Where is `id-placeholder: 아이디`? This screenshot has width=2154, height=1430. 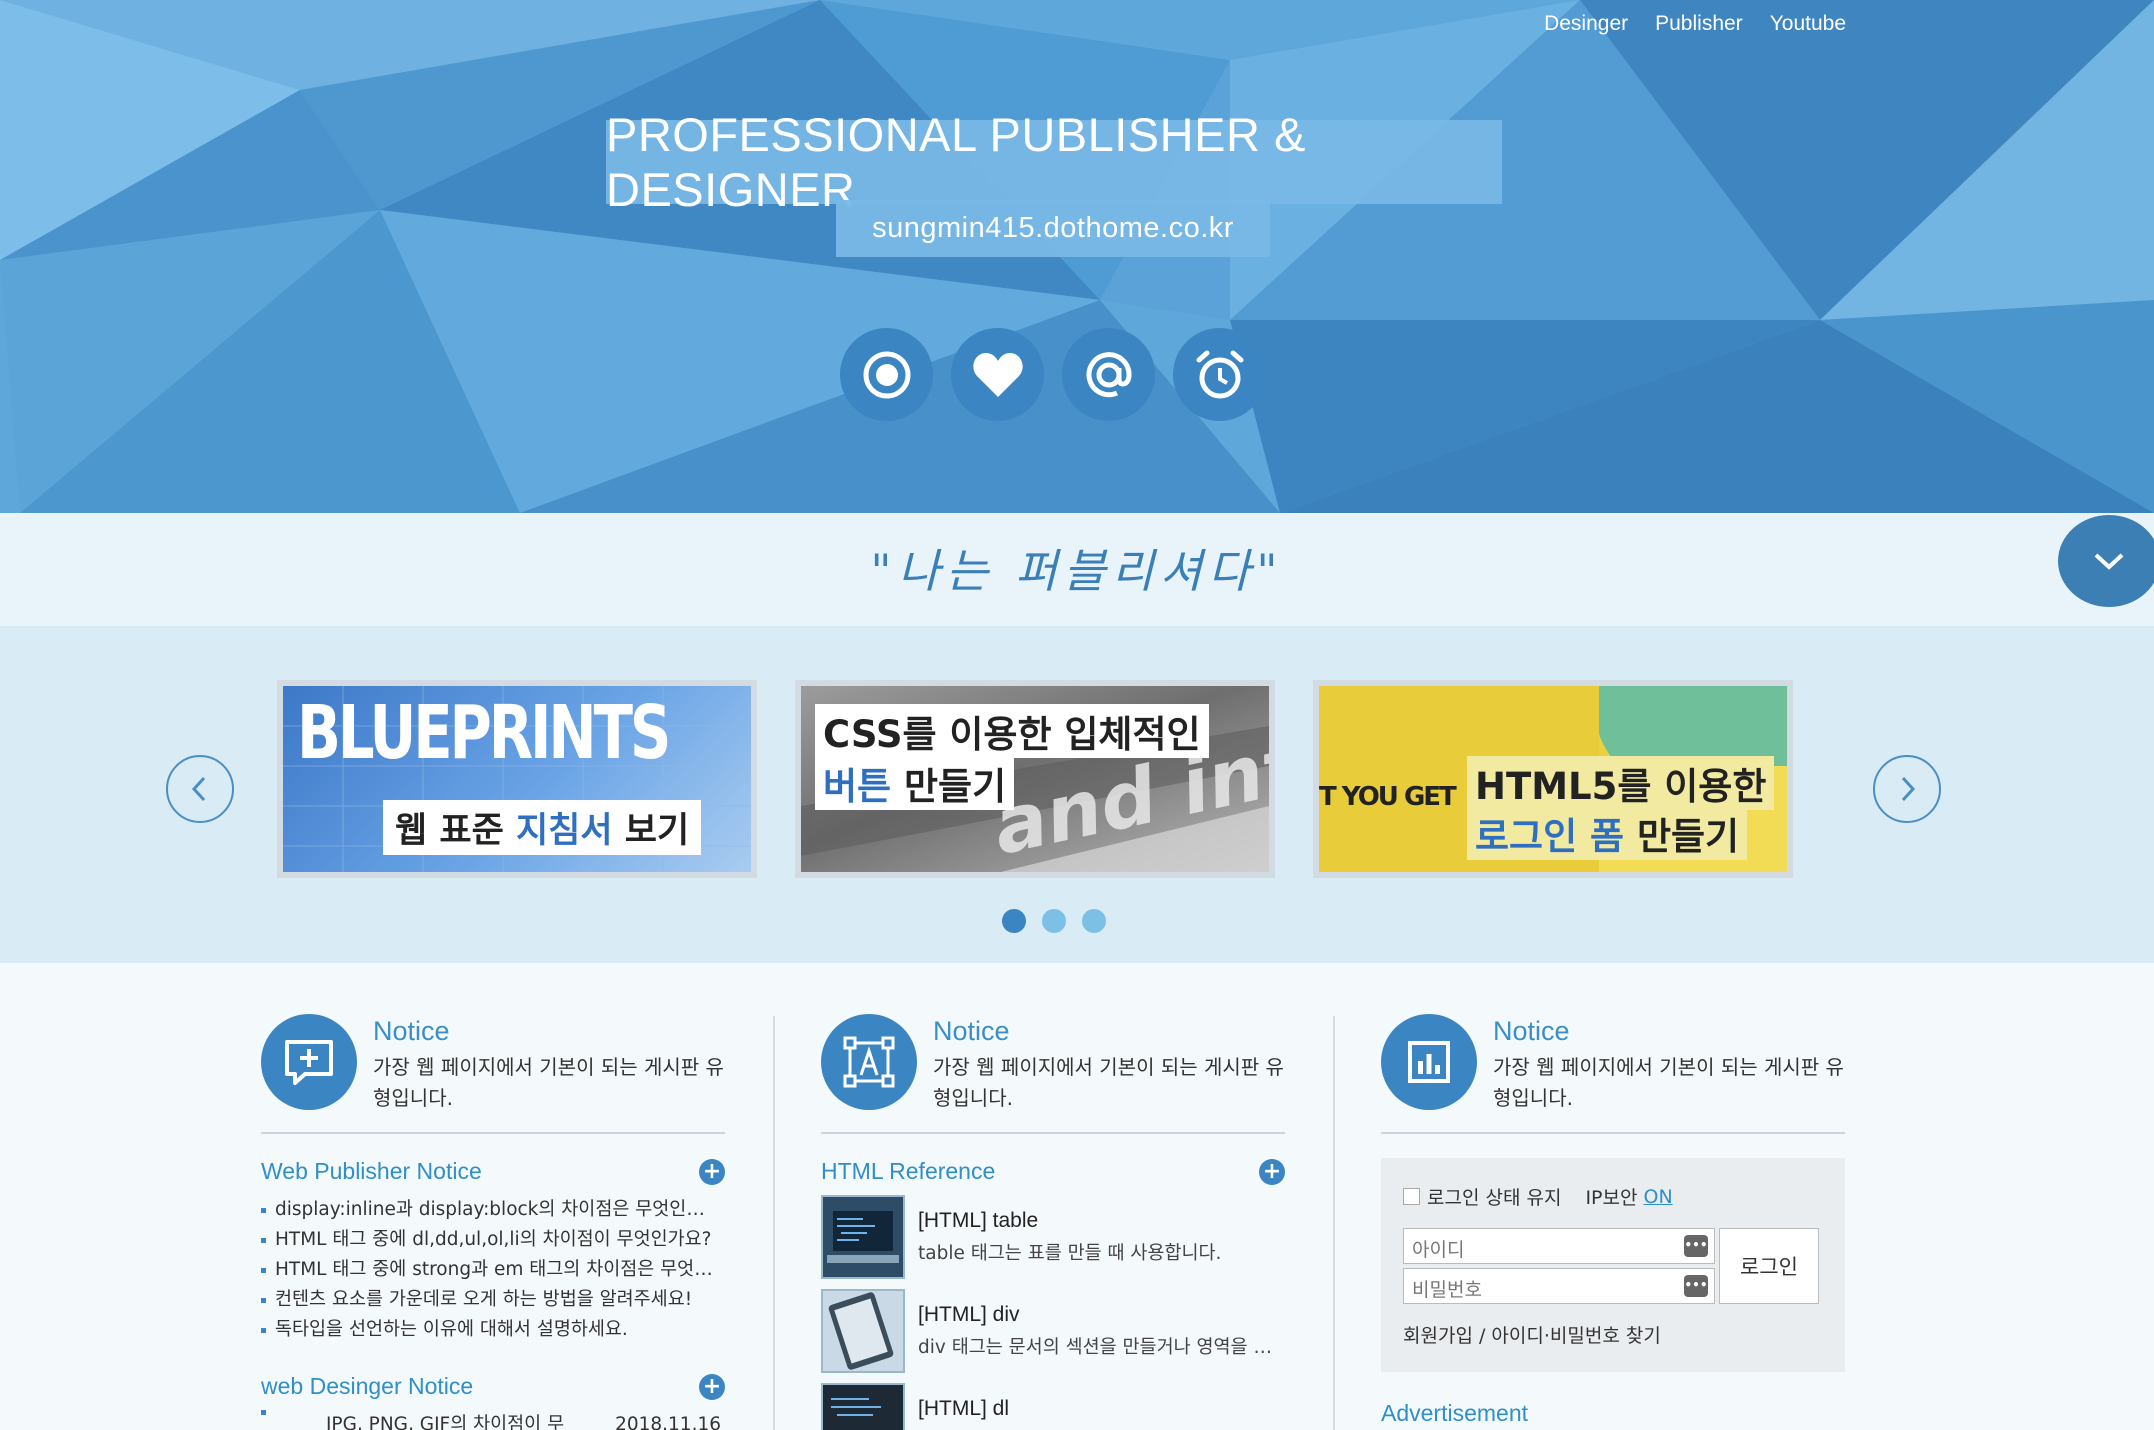
id-placeholder: 아이디 is located at coordinates (1438, 1250).